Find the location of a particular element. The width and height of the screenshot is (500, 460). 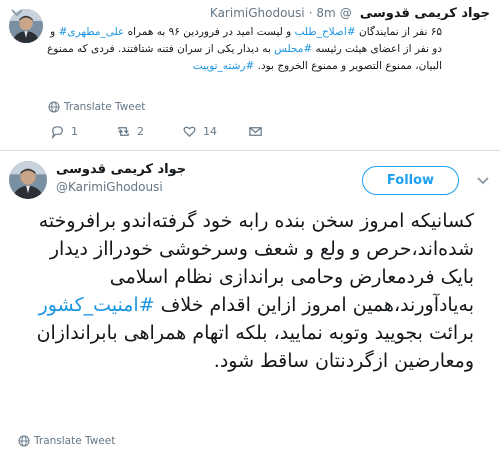

retweet-count: 2 is located at coordinates (140, 131).